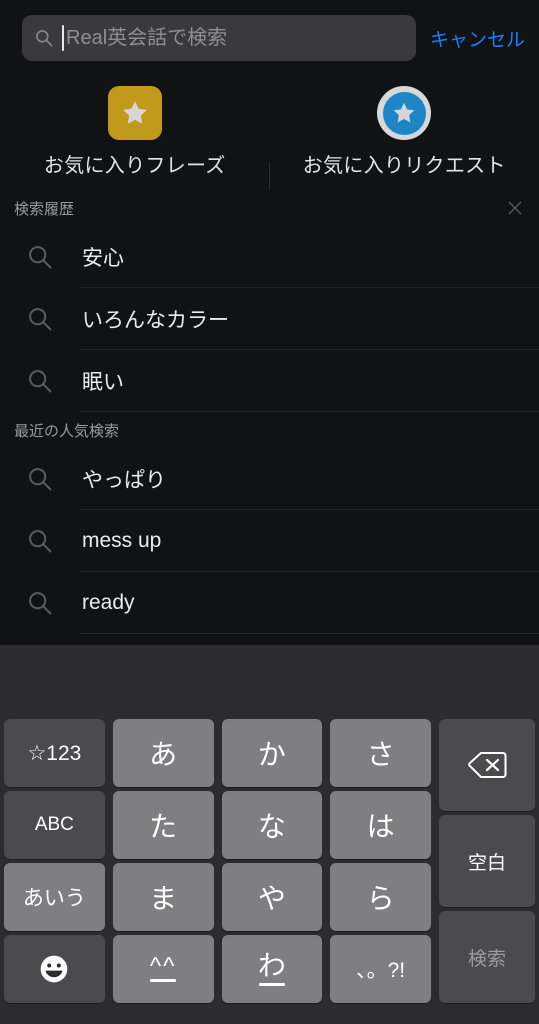 The width and height of the screenshot is (539, 1024). I want to click on keyboard-utility-keys: 空白 検索, so click(487, 861).